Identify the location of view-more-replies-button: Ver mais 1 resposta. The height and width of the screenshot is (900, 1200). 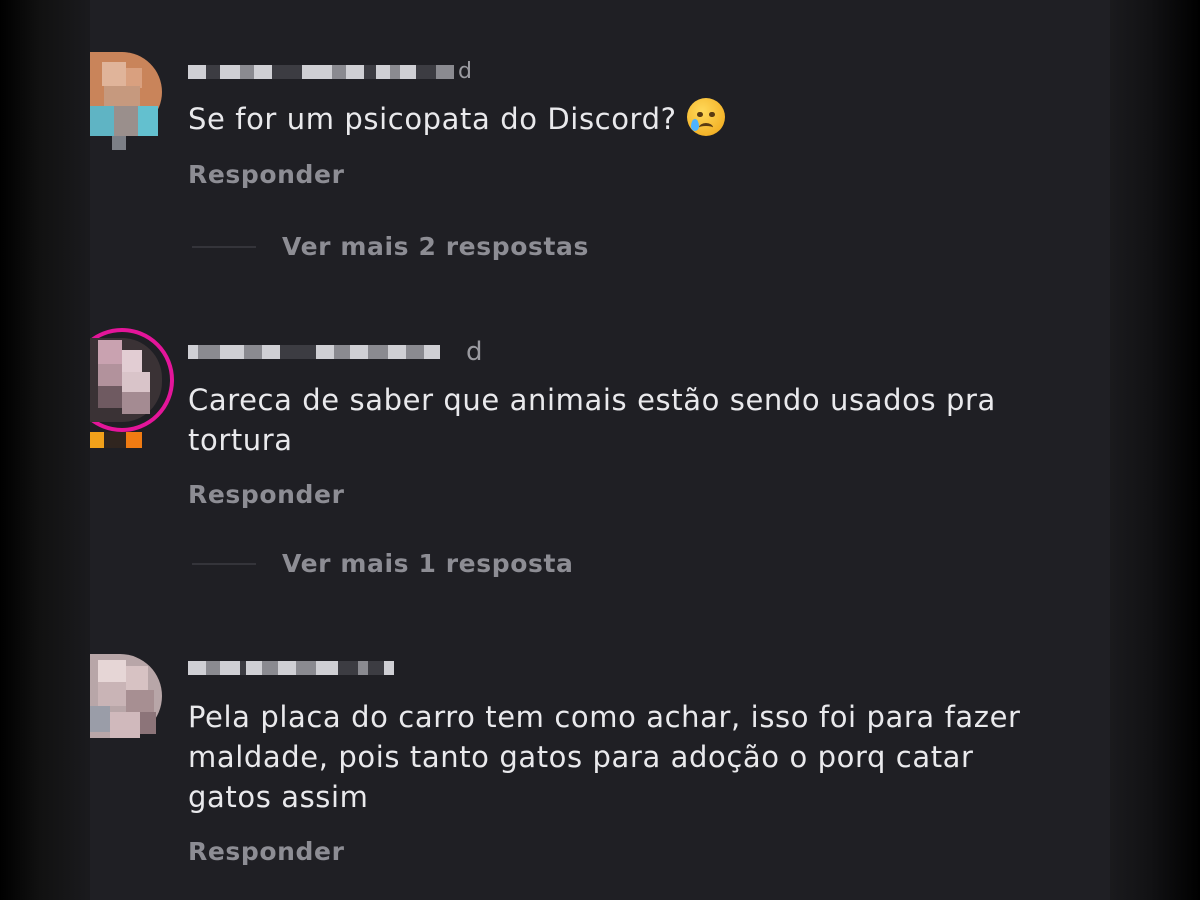
(382, 563).